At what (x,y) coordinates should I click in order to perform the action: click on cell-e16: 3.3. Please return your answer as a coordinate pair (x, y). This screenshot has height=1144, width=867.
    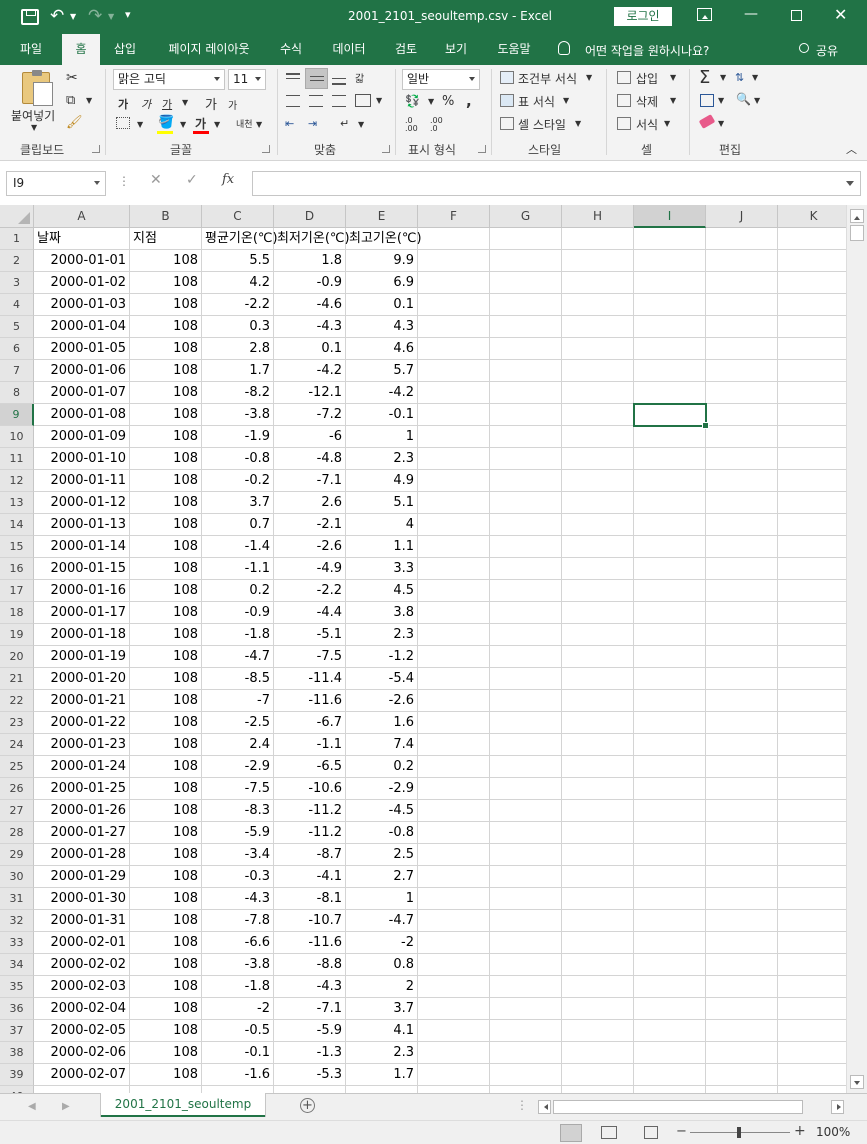
    Looking at the image, I should click on (382, 569).